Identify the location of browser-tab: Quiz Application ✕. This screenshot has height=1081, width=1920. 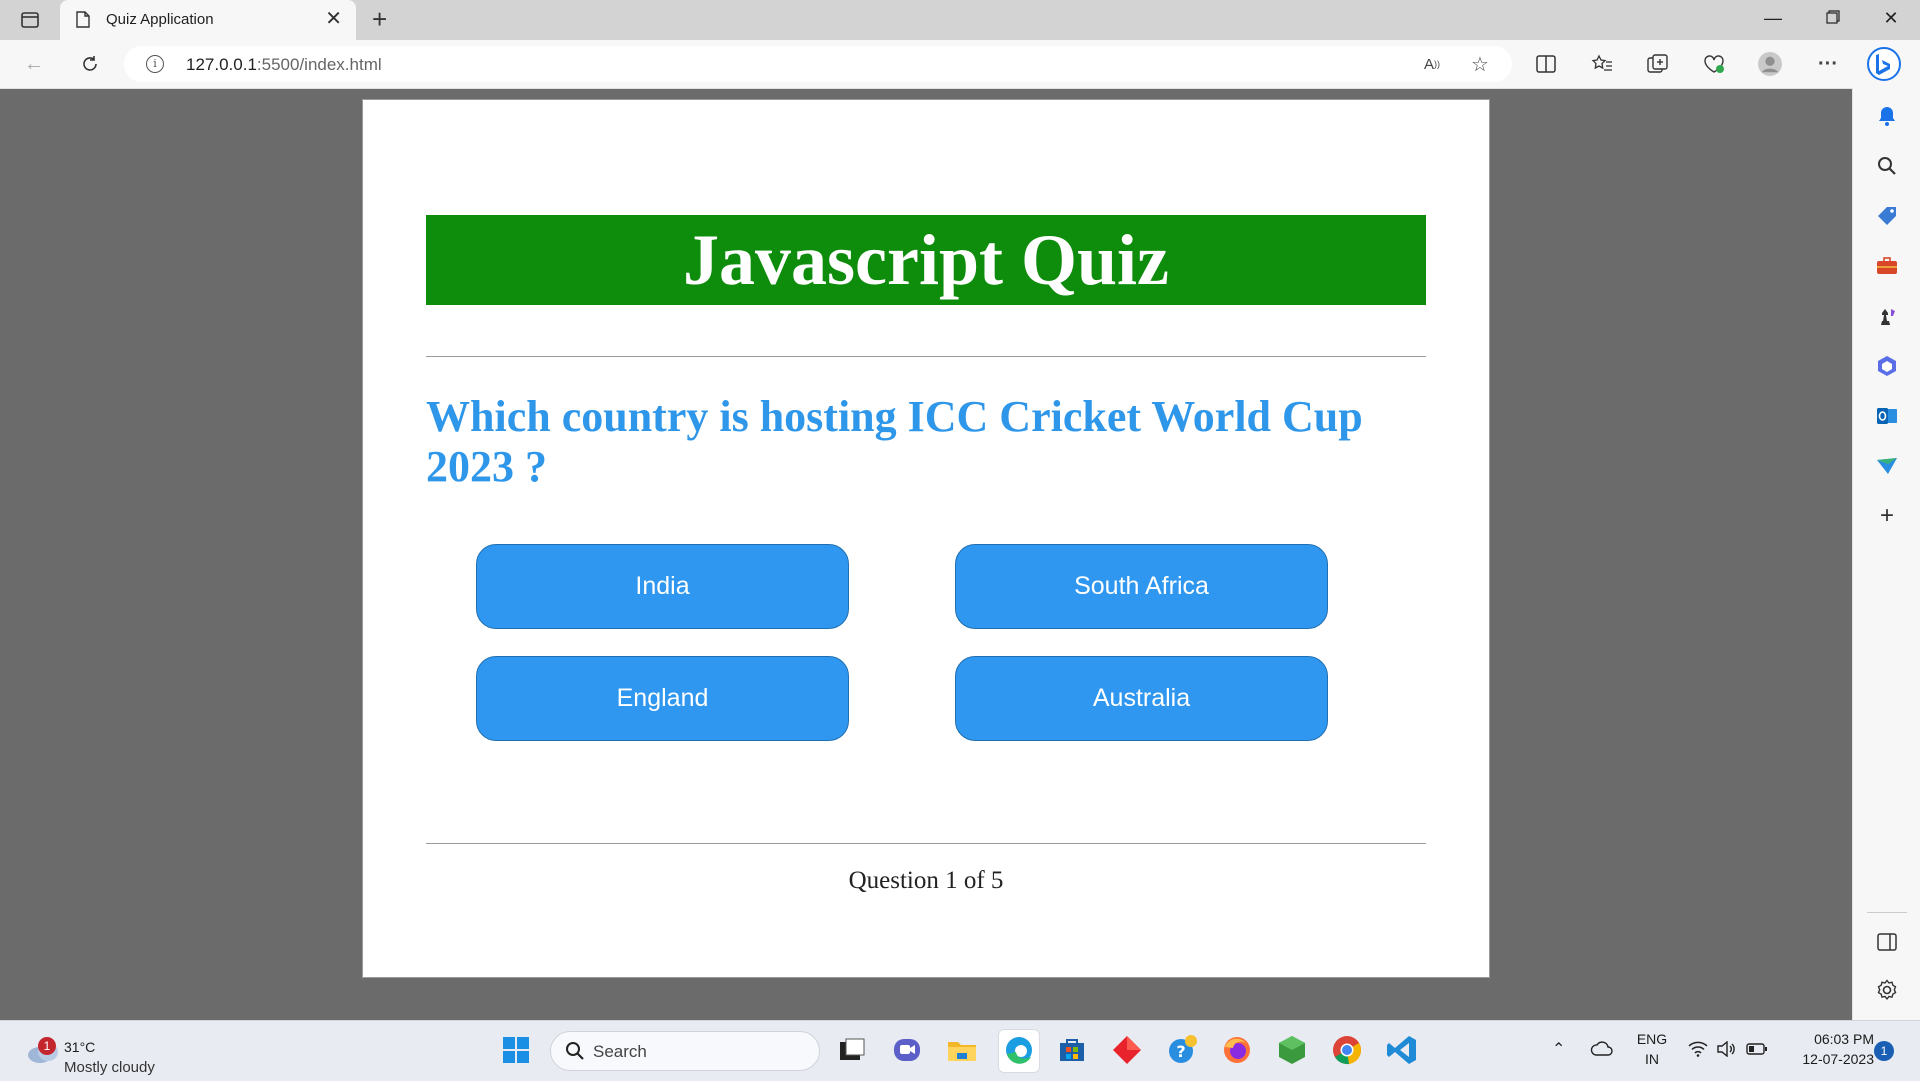
(208, 20).